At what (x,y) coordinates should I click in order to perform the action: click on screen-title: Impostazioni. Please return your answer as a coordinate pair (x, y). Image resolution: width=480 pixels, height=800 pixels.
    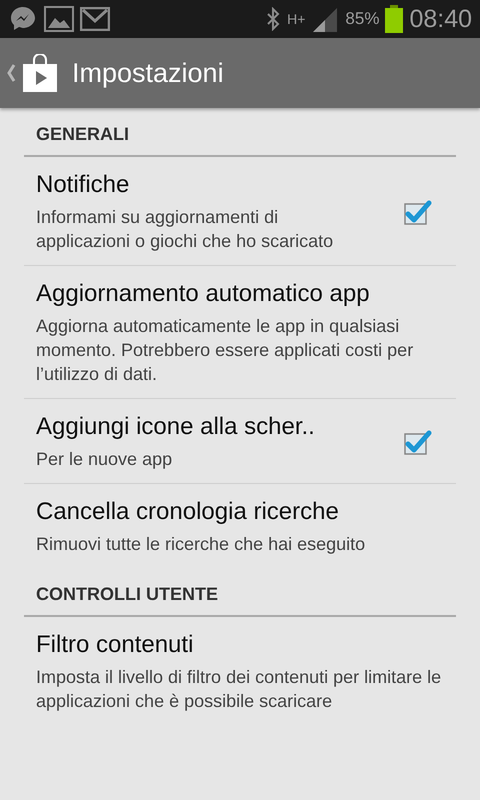
    Looking at the image, I should click on (148, 73).